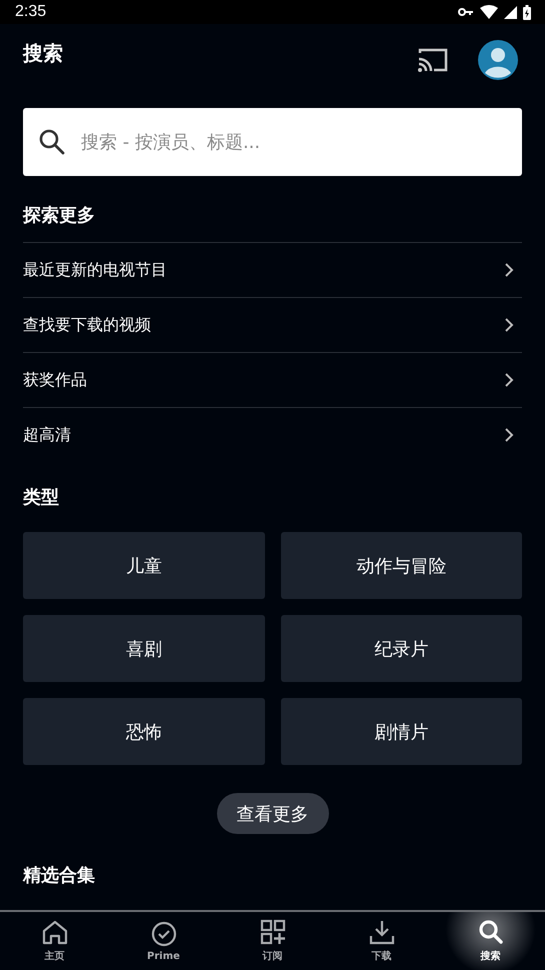  What do you see at coordinates (401, 731) in the screenshot?
I see `genre-tile: 剧情片` at bounding box center [401, 731].